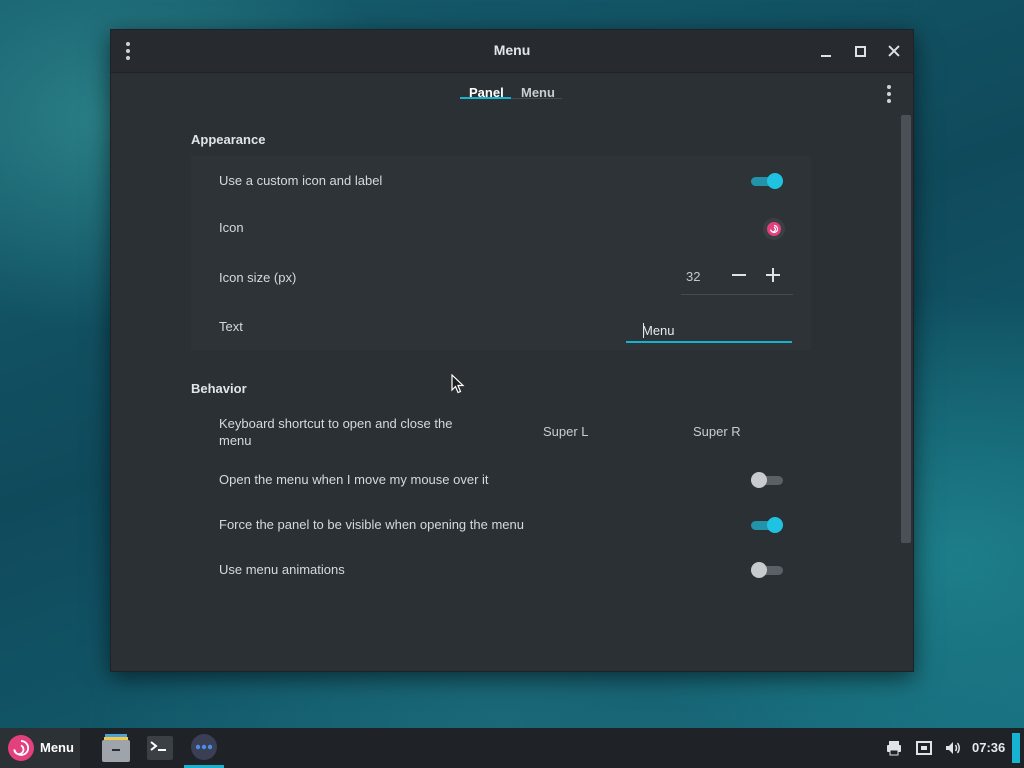  I want to click on mouse-pointer-icon, so click(458, 384).